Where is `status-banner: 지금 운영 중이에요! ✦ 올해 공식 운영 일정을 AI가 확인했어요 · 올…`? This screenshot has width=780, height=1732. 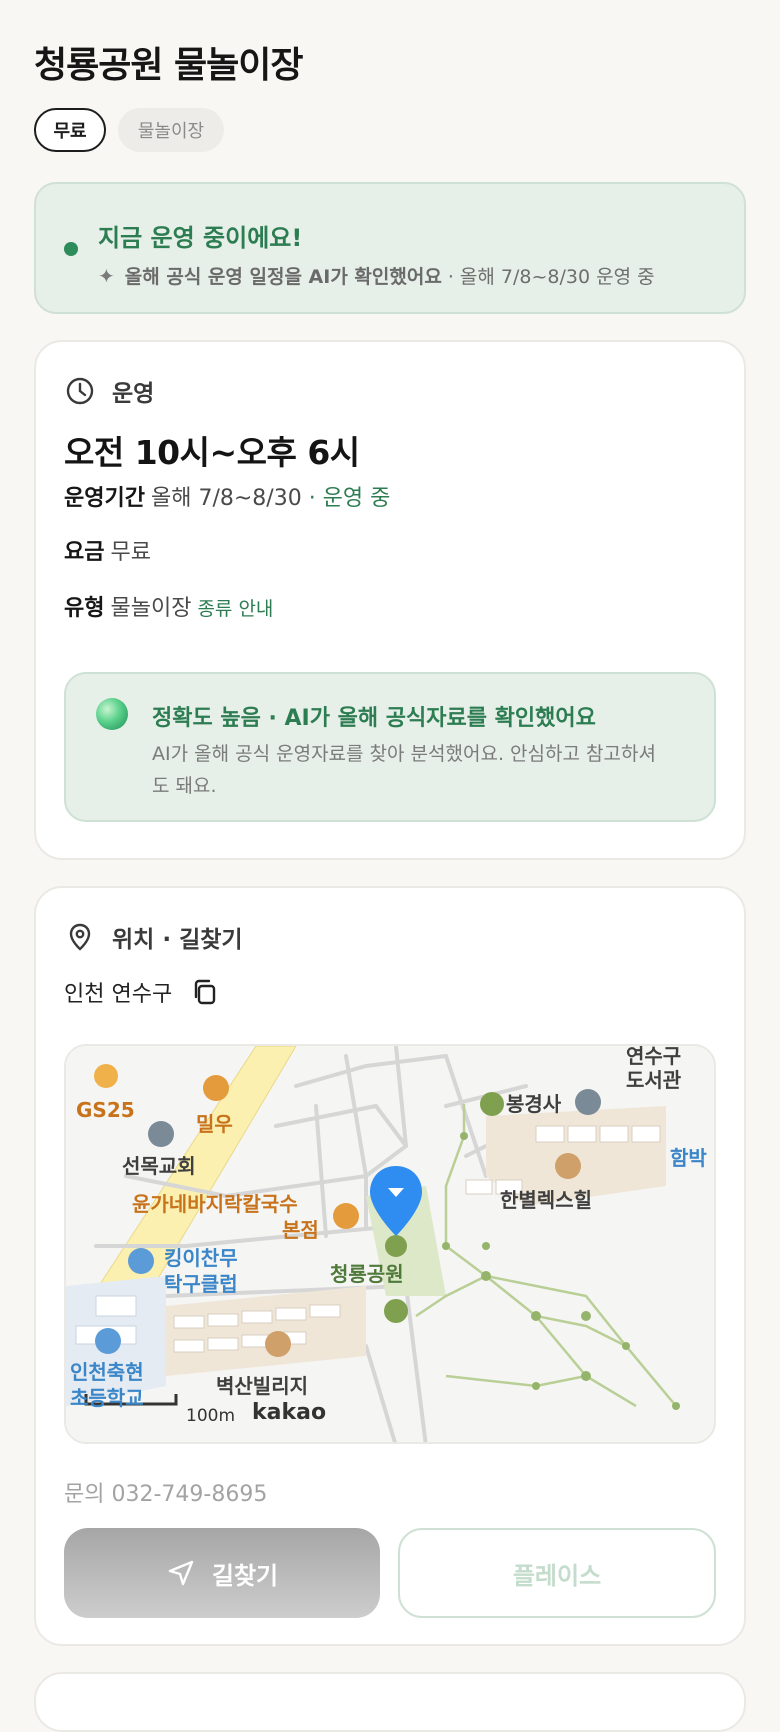
status-banner: 지금 운영 중이에요! ✦ 올해 공식 운영 일정을 AI가 확인했어요 · 올… is located at coordinates (390, 248).